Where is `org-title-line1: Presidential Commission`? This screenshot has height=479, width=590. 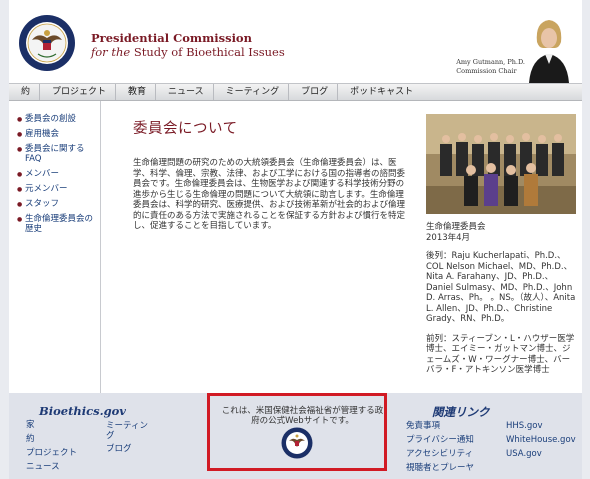 org-title-line1: Presidential Commission is located at coordinates (171, 38).